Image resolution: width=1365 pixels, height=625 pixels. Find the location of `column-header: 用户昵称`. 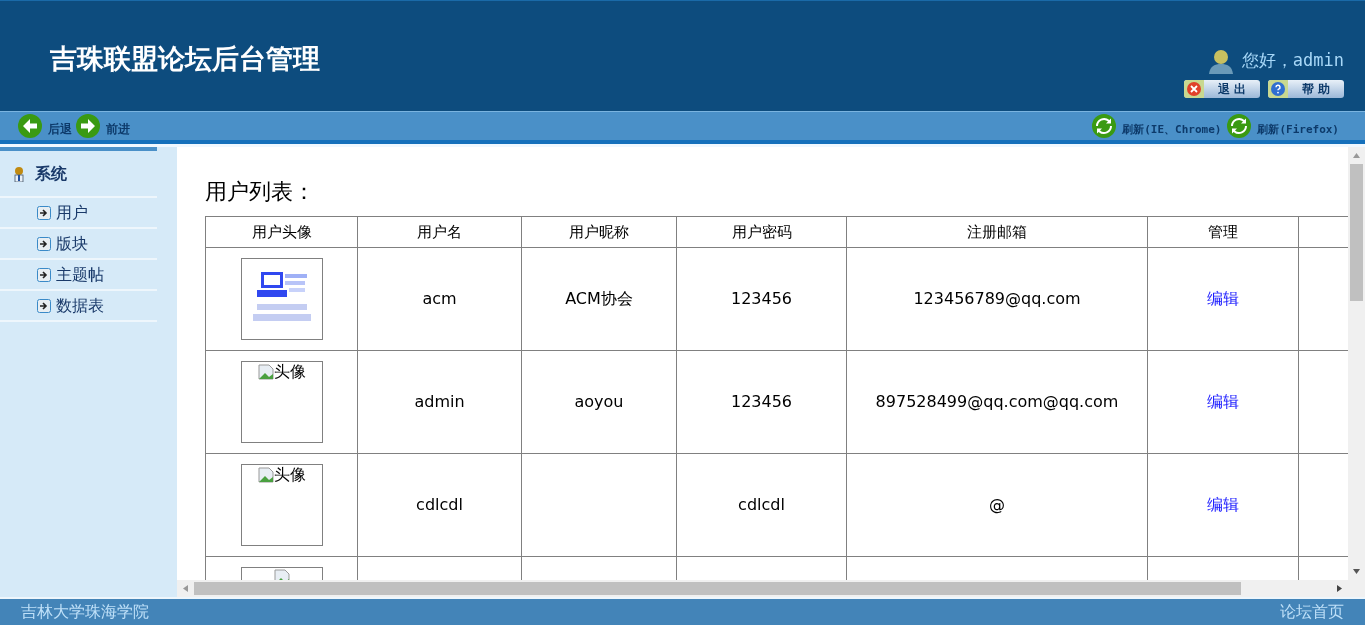

column-header: 用户昵称 is located at coordinates (599, 232).